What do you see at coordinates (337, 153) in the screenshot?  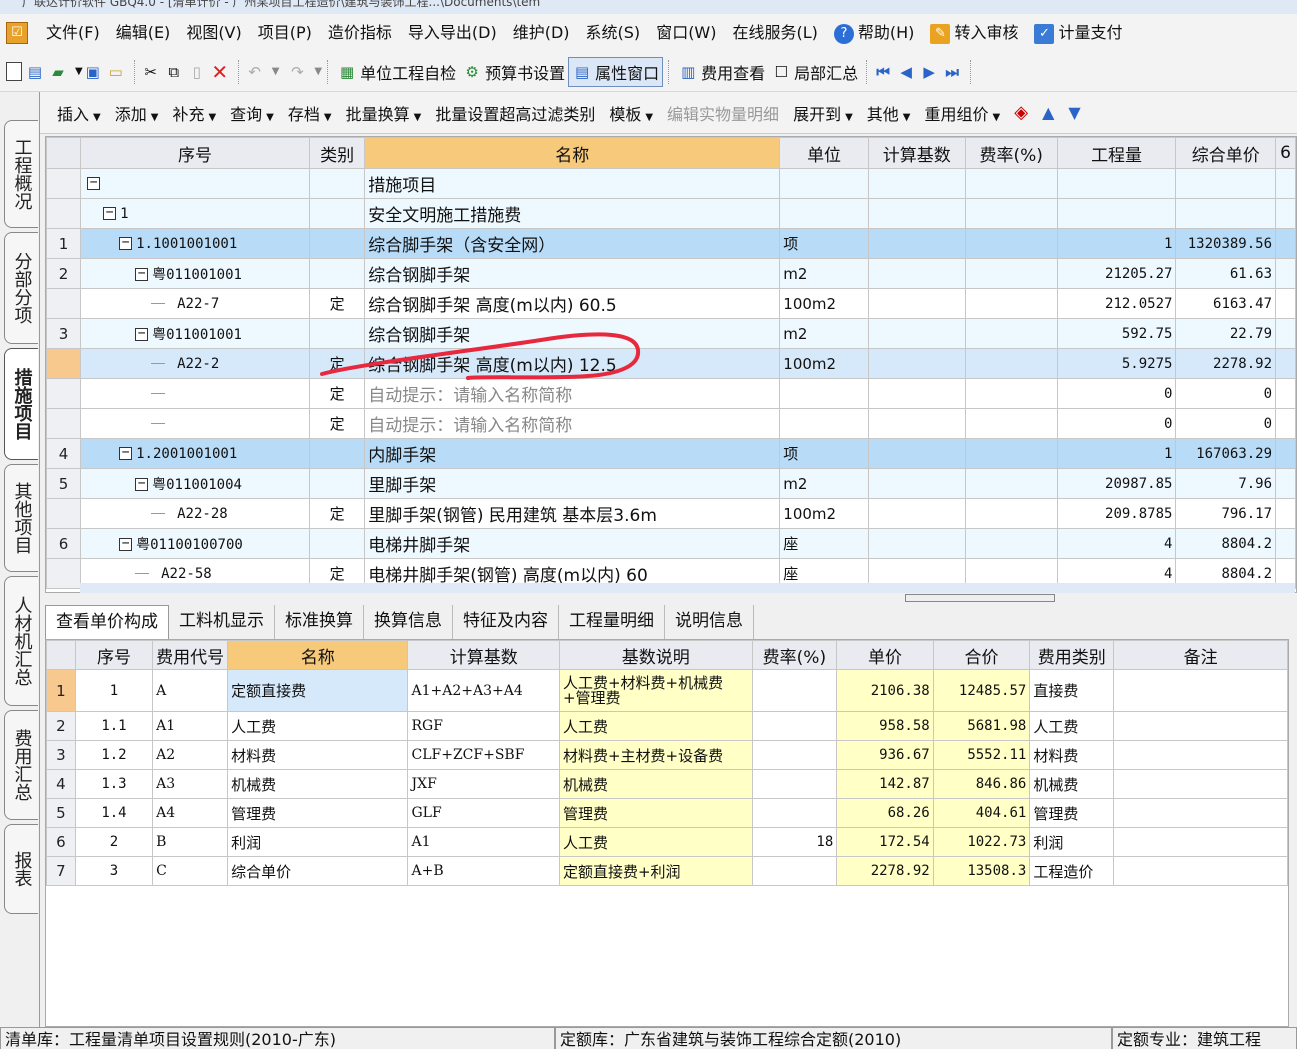 I see `column-header: 类别` at bounding box center [337, 153].